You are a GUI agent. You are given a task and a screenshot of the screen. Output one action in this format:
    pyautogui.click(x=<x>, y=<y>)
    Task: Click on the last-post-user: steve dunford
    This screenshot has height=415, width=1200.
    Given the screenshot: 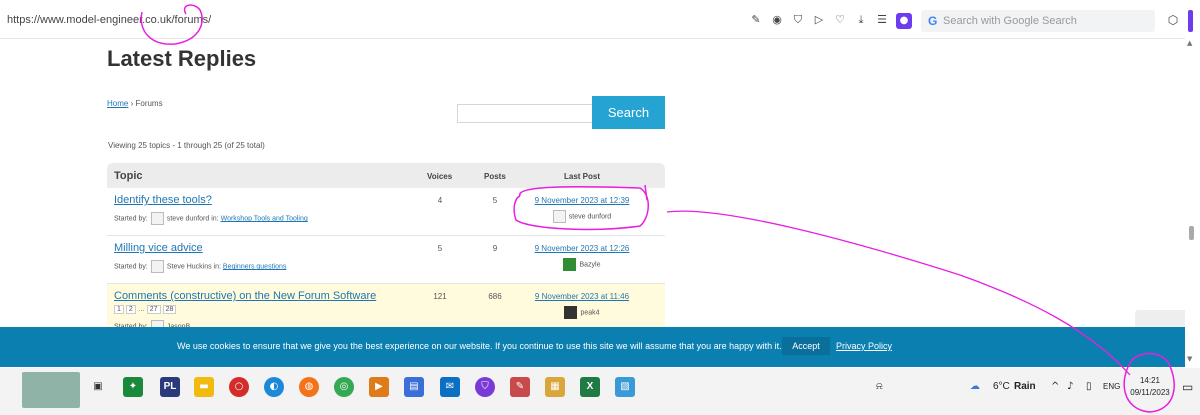 What is the action you would take?
    pyautogui.click(x=582, y=216)
    